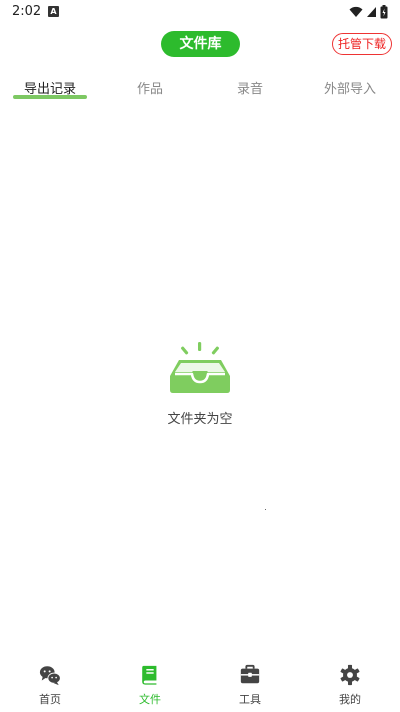 The image size is (400, 712). I want to click on nav-item-files: 文件, so click(150, 686).